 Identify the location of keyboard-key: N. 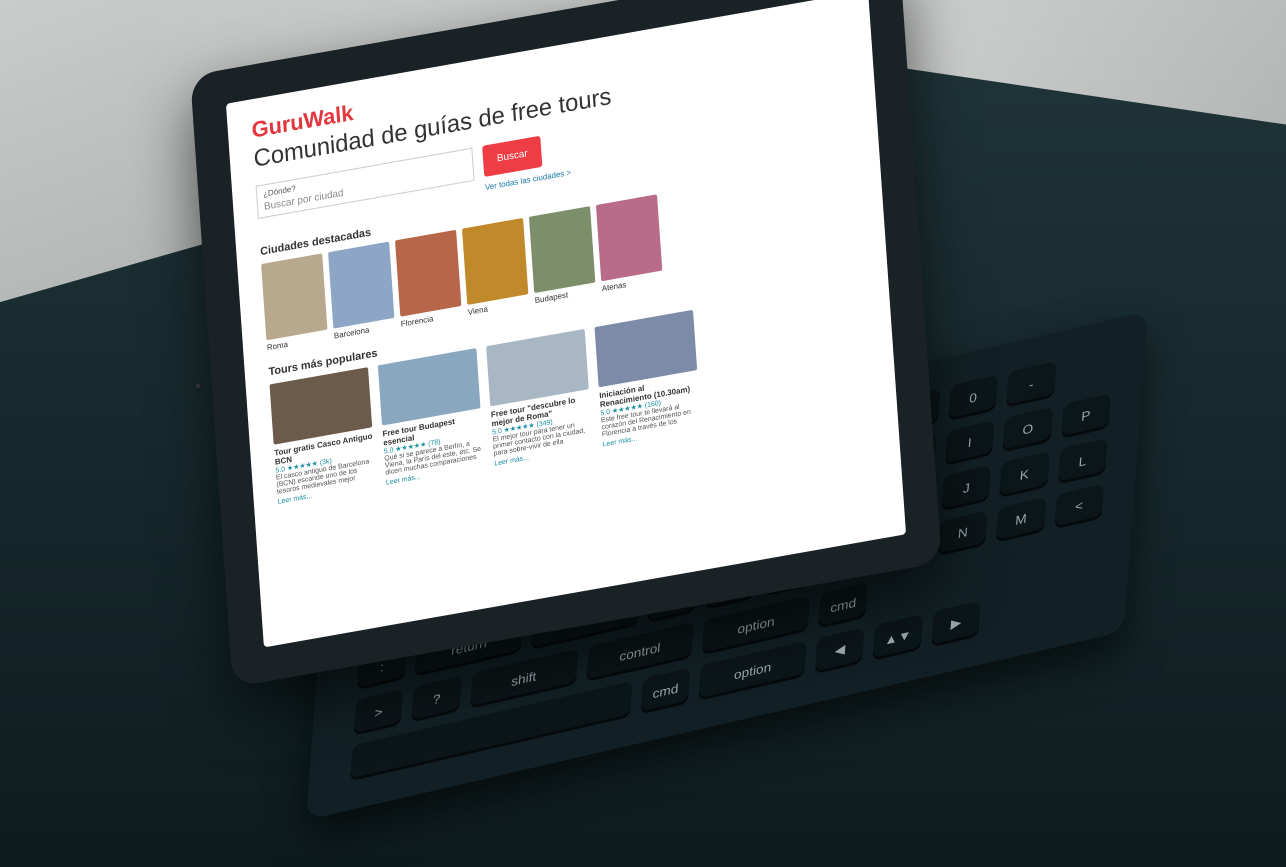
(963, 533).